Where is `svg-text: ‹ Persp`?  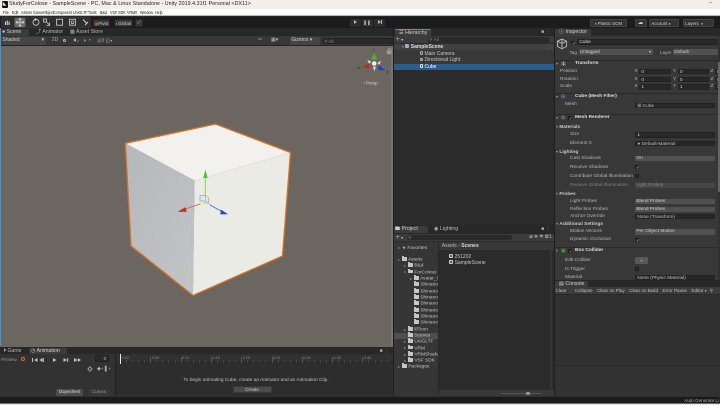
svg-text: ‹ Persp is located at coordinates (371, 83).